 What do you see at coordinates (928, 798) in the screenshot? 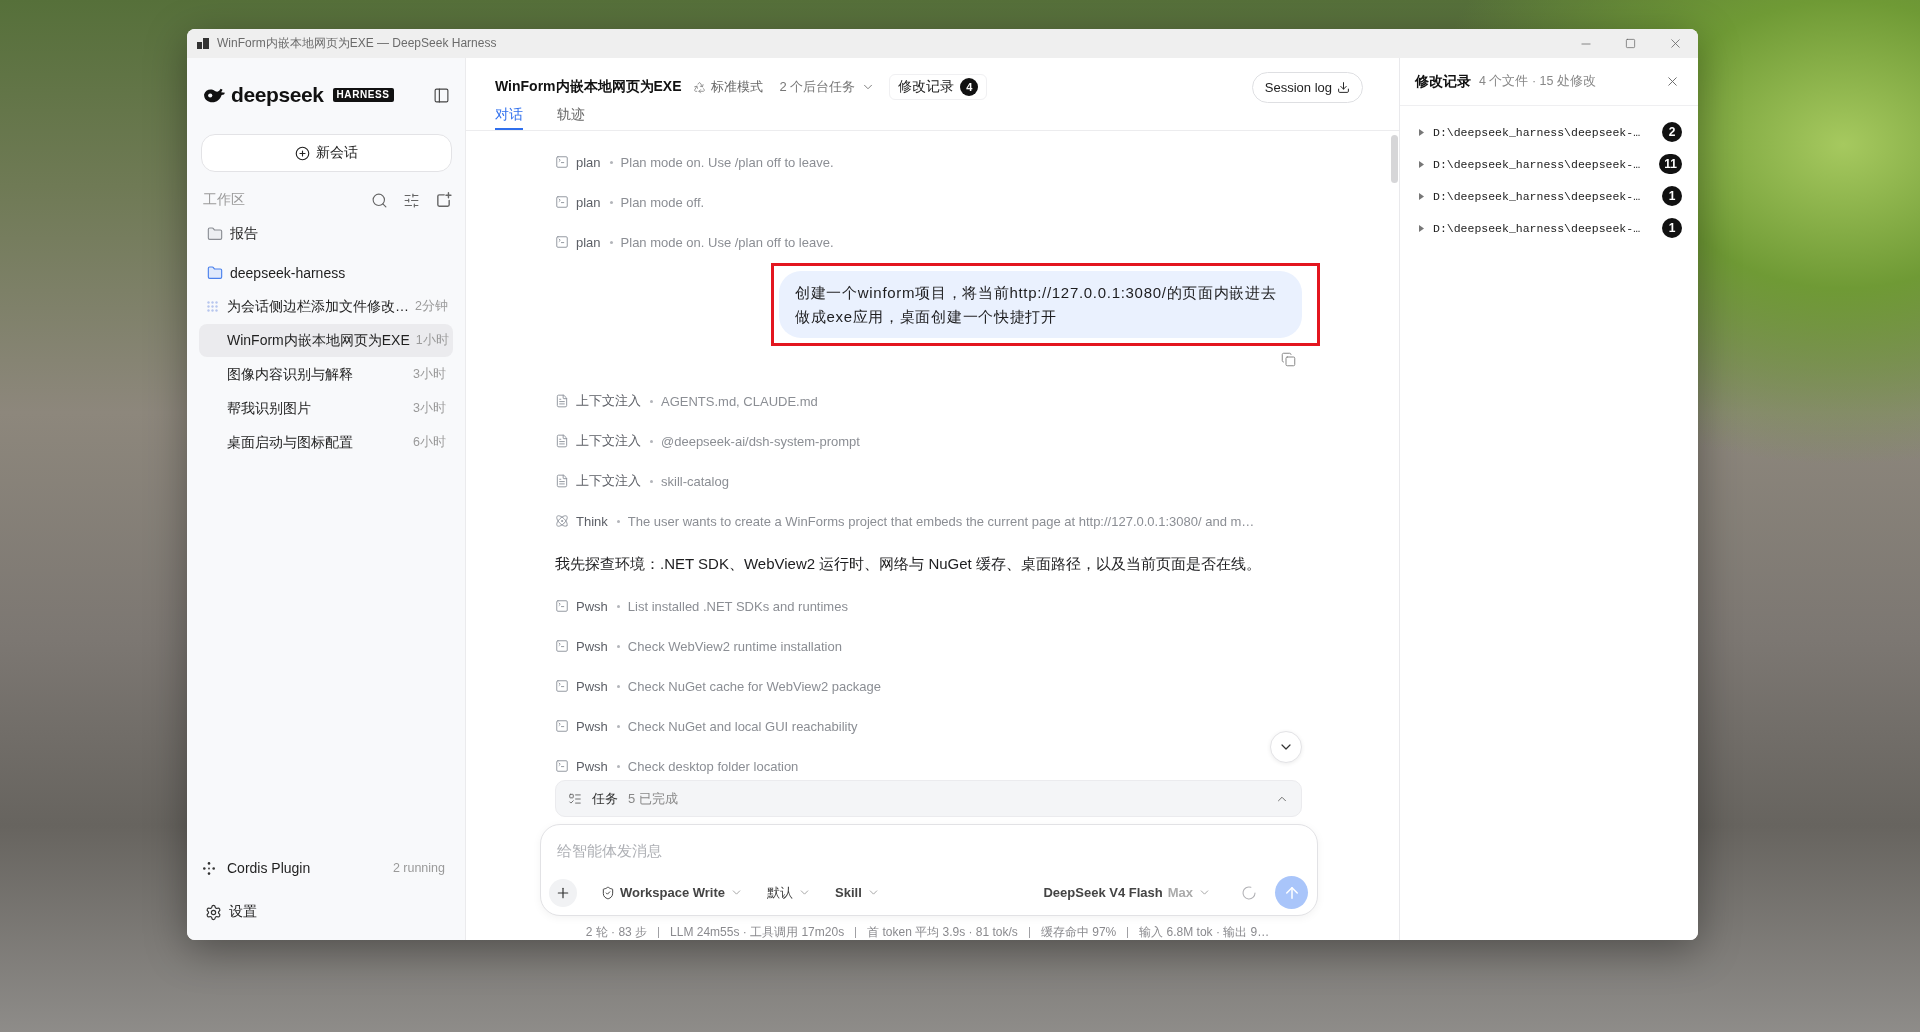
I see `tasks-bar: 任务 5 已完成` at bounding box center [928, 798].